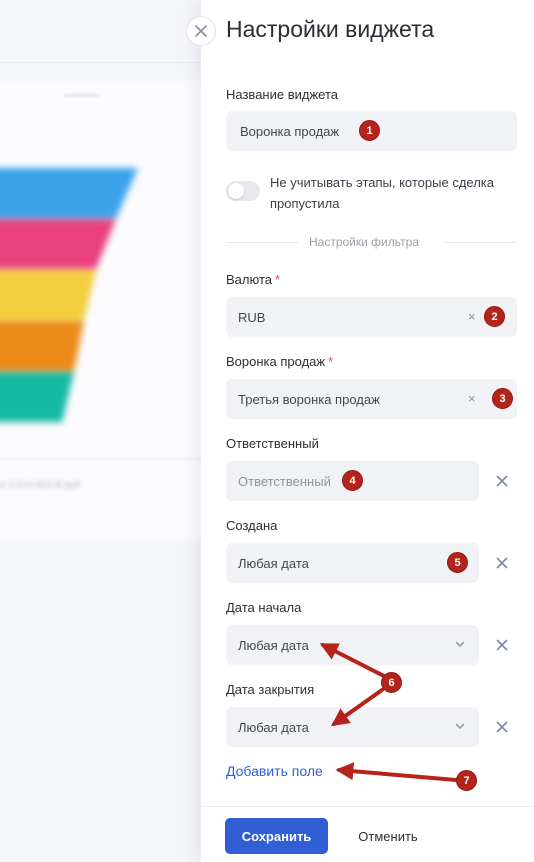 The image size is (534, 862). I want to click on pipeline-label: Воронка продаж *, so click(279, 361).